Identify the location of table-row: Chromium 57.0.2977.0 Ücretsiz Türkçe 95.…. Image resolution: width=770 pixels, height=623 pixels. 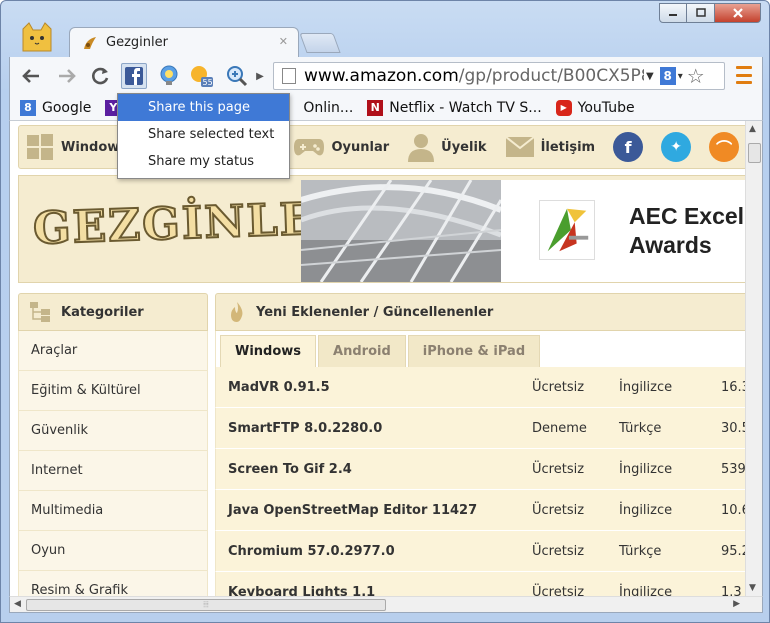
(488, 551).